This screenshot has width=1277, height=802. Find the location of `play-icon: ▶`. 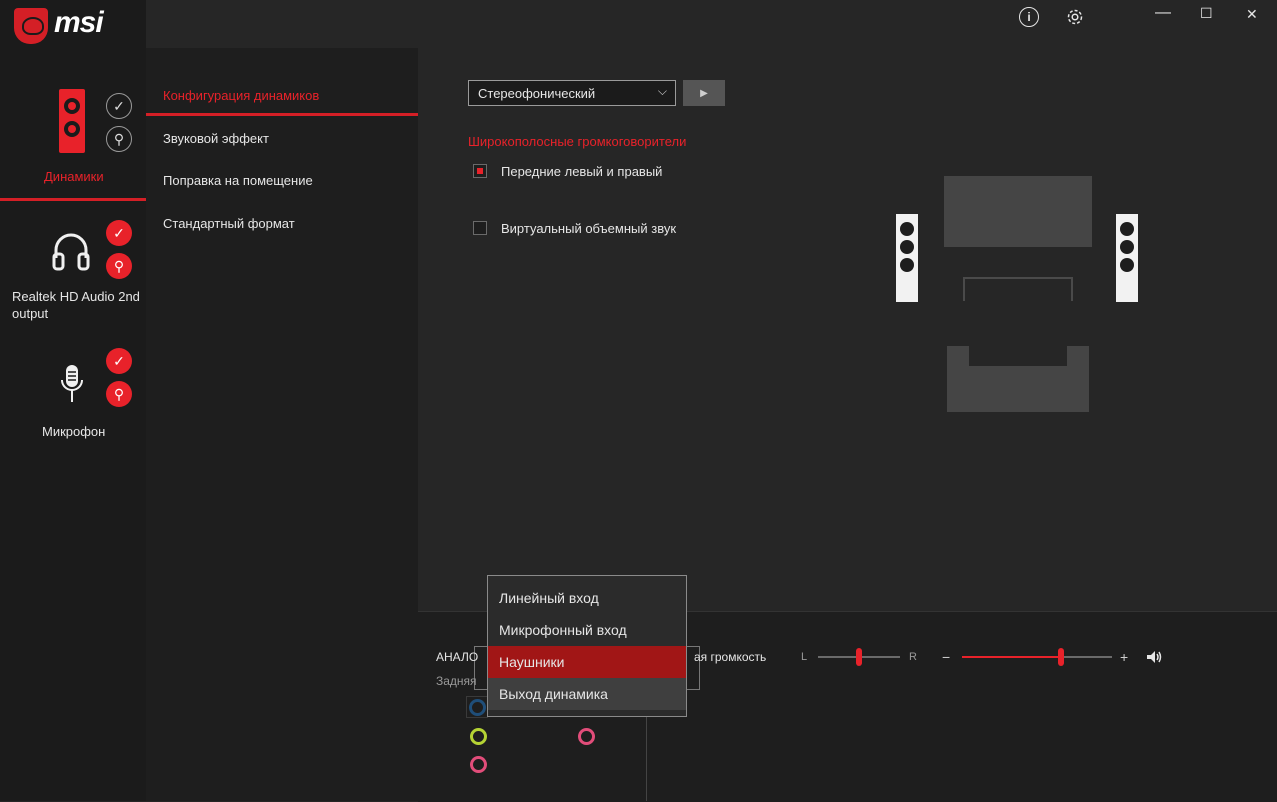

play-icon: ▶ is located at coordinates (704, 93).